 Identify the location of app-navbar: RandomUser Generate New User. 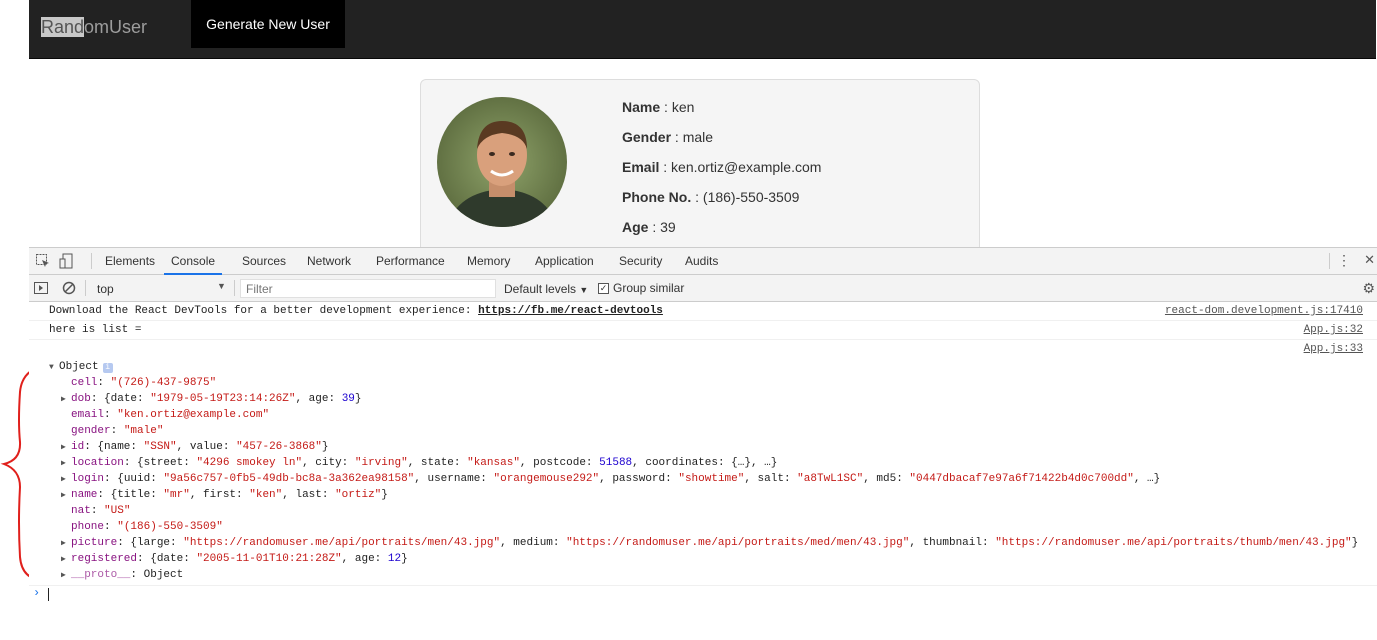
(702, 29).